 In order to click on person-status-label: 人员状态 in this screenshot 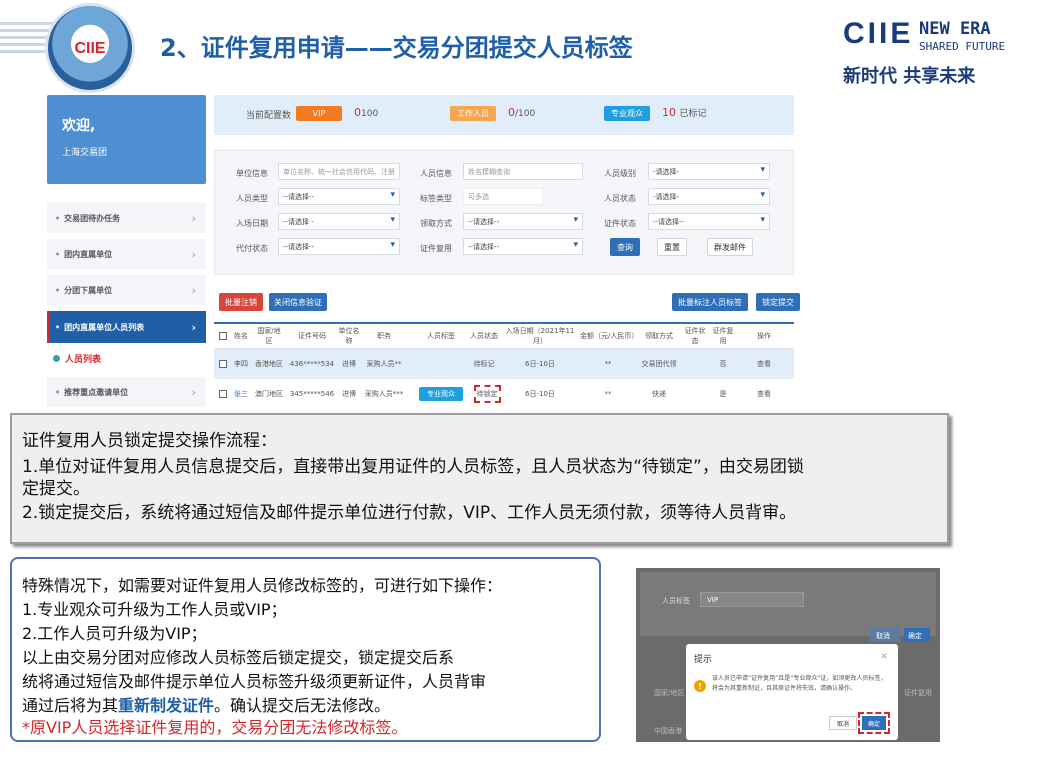, I will do `click(620, 198)`.